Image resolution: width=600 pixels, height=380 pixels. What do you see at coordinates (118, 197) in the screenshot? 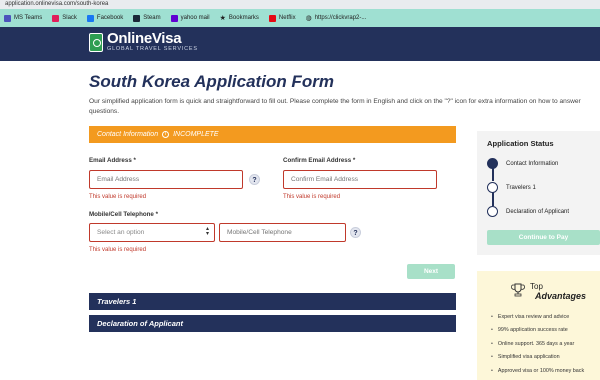
I see `email-error: This value is required` at bounding box center [118, 197].